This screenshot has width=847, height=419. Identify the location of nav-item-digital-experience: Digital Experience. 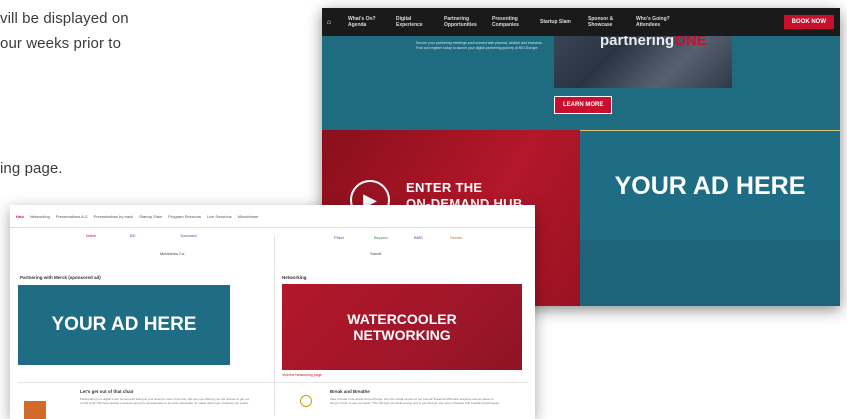
(414, 22).